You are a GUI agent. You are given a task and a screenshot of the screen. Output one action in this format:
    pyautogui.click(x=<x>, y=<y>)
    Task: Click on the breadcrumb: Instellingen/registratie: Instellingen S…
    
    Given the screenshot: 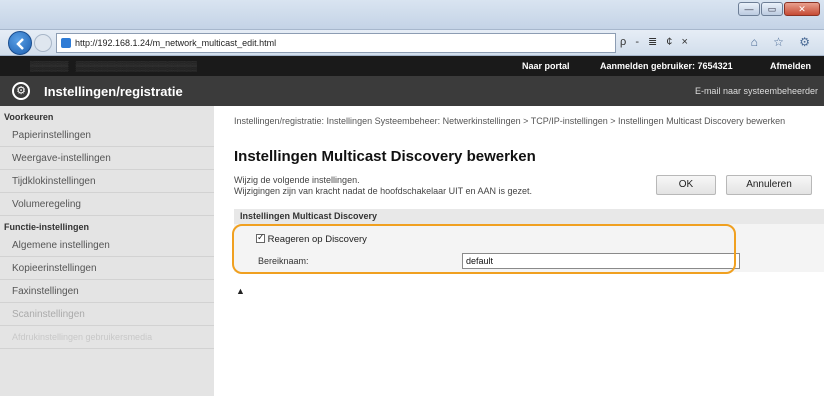 What is the action you would take?
    pyautogui.click(x=510, y=121)
    